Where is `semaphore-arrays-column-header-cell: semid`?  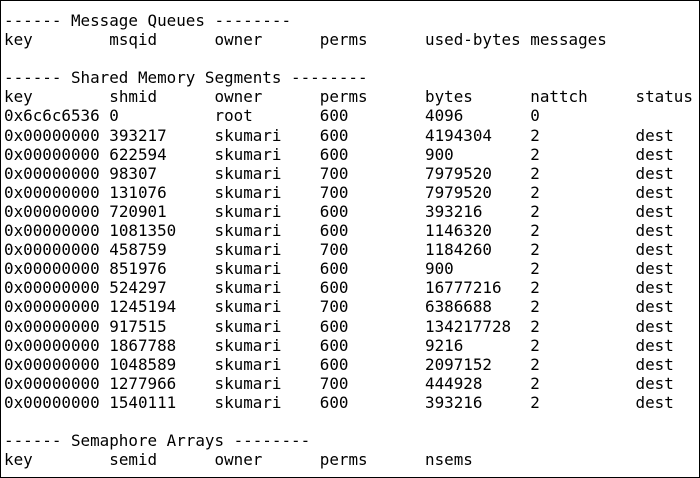 semaphore-arrays-column-header-cell: semid is located at coordinates (133, 460).